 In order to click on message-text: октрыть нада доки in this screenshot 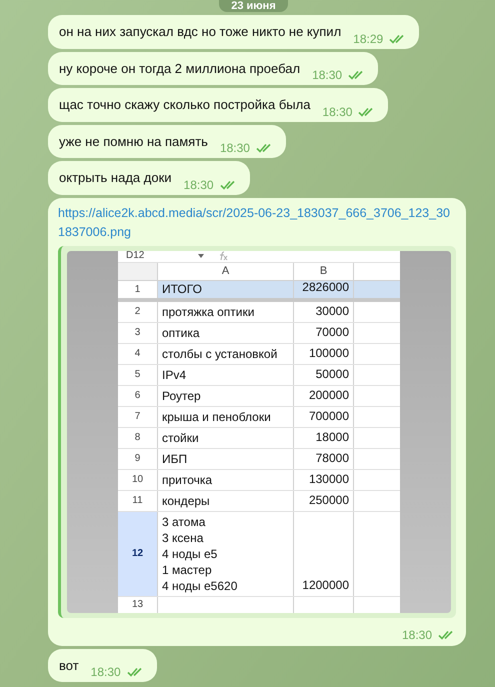, I will do `click(115, 178)`.